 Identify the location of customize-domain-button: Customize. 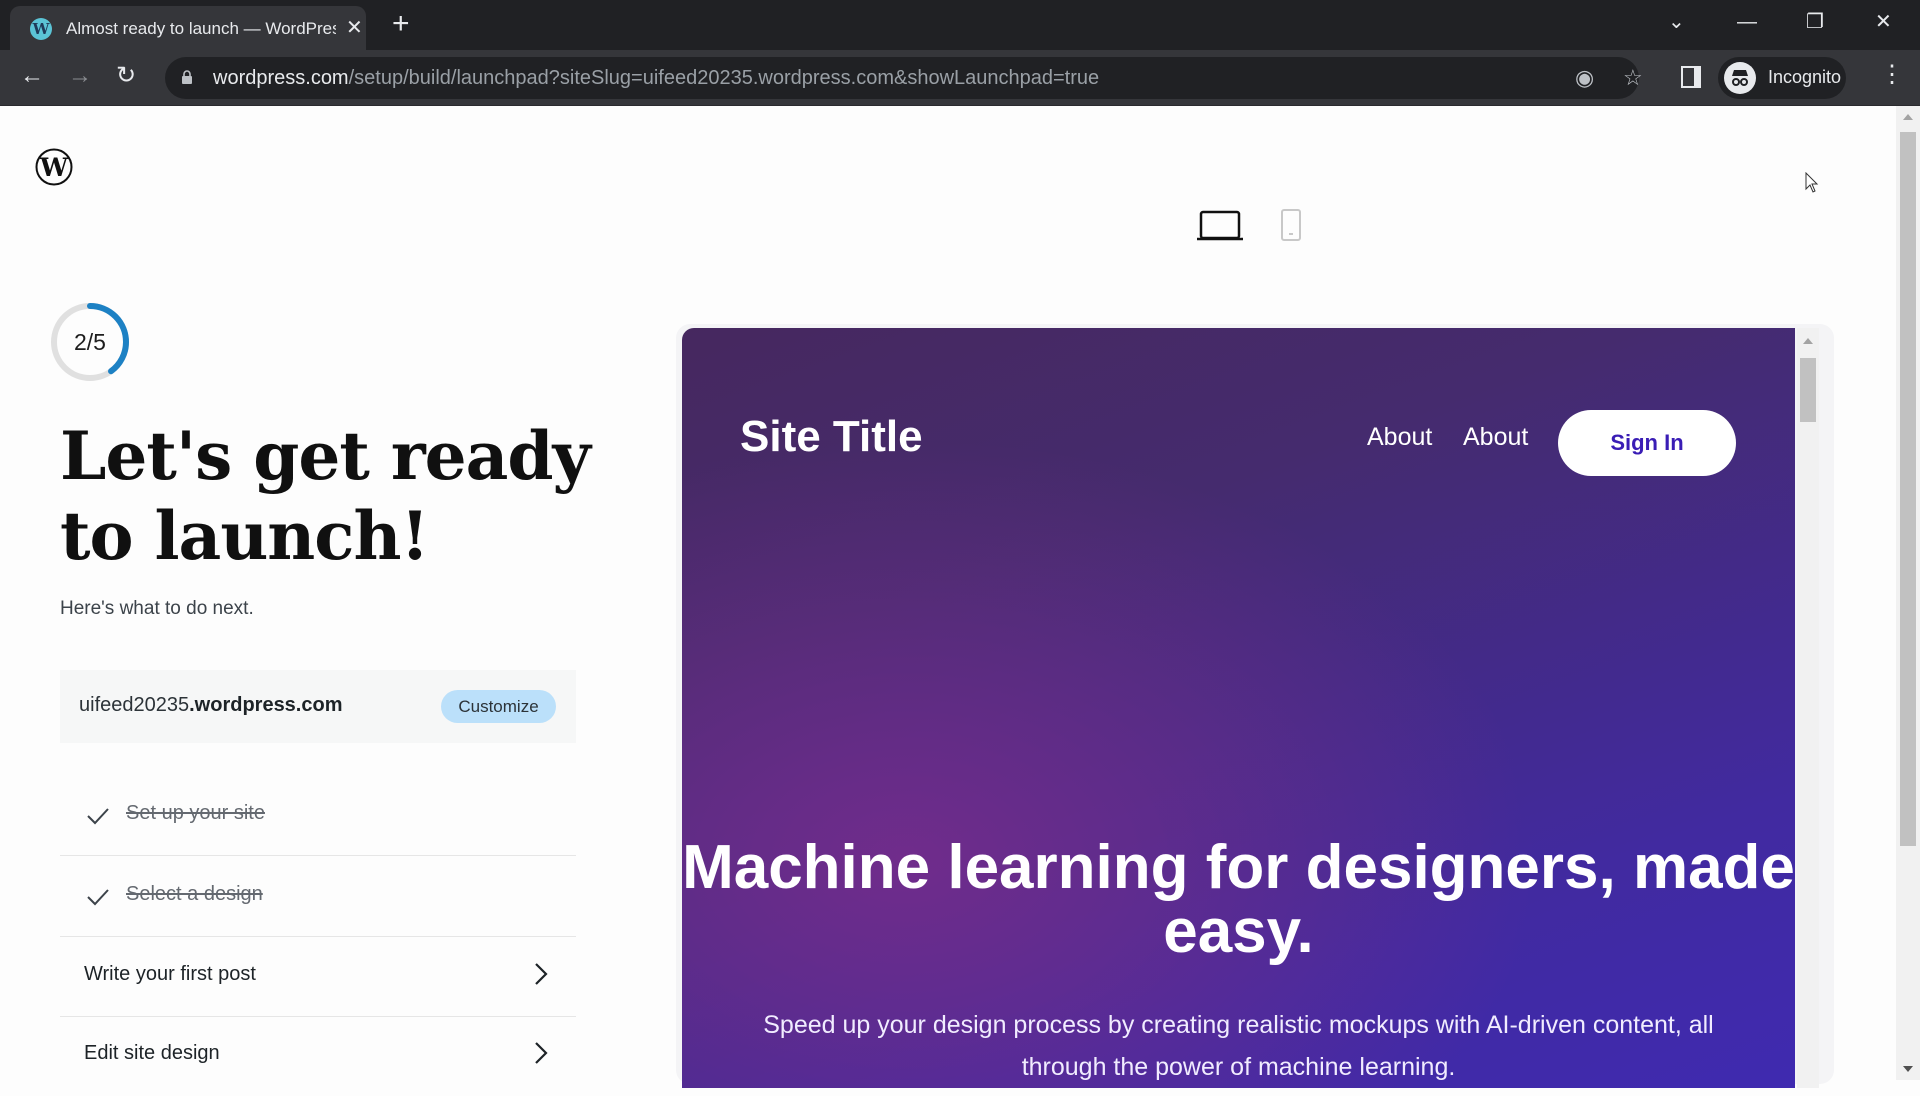
(498, 706).